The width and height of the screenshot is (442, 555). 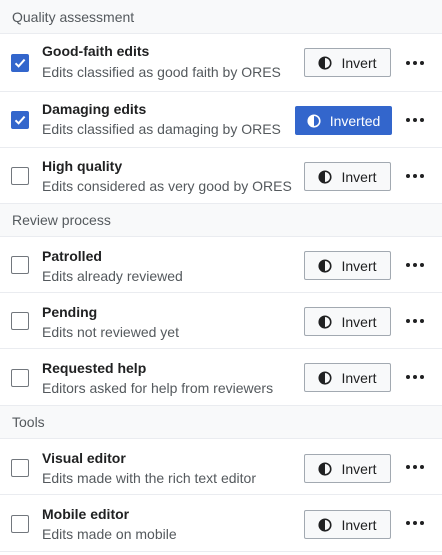 What do you see at coordinates (149, 478) in the screenshot?
I see `filter-description: Edits made with the rich text editor` at bounding box center [149, 478].